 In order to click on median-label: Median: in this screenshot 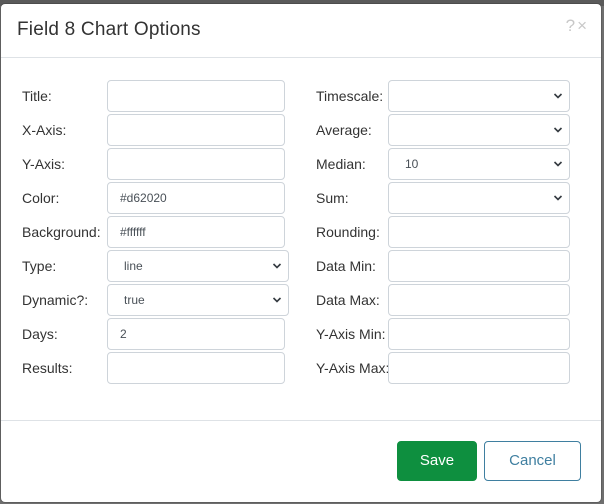, I will do `click(341, 164)`.